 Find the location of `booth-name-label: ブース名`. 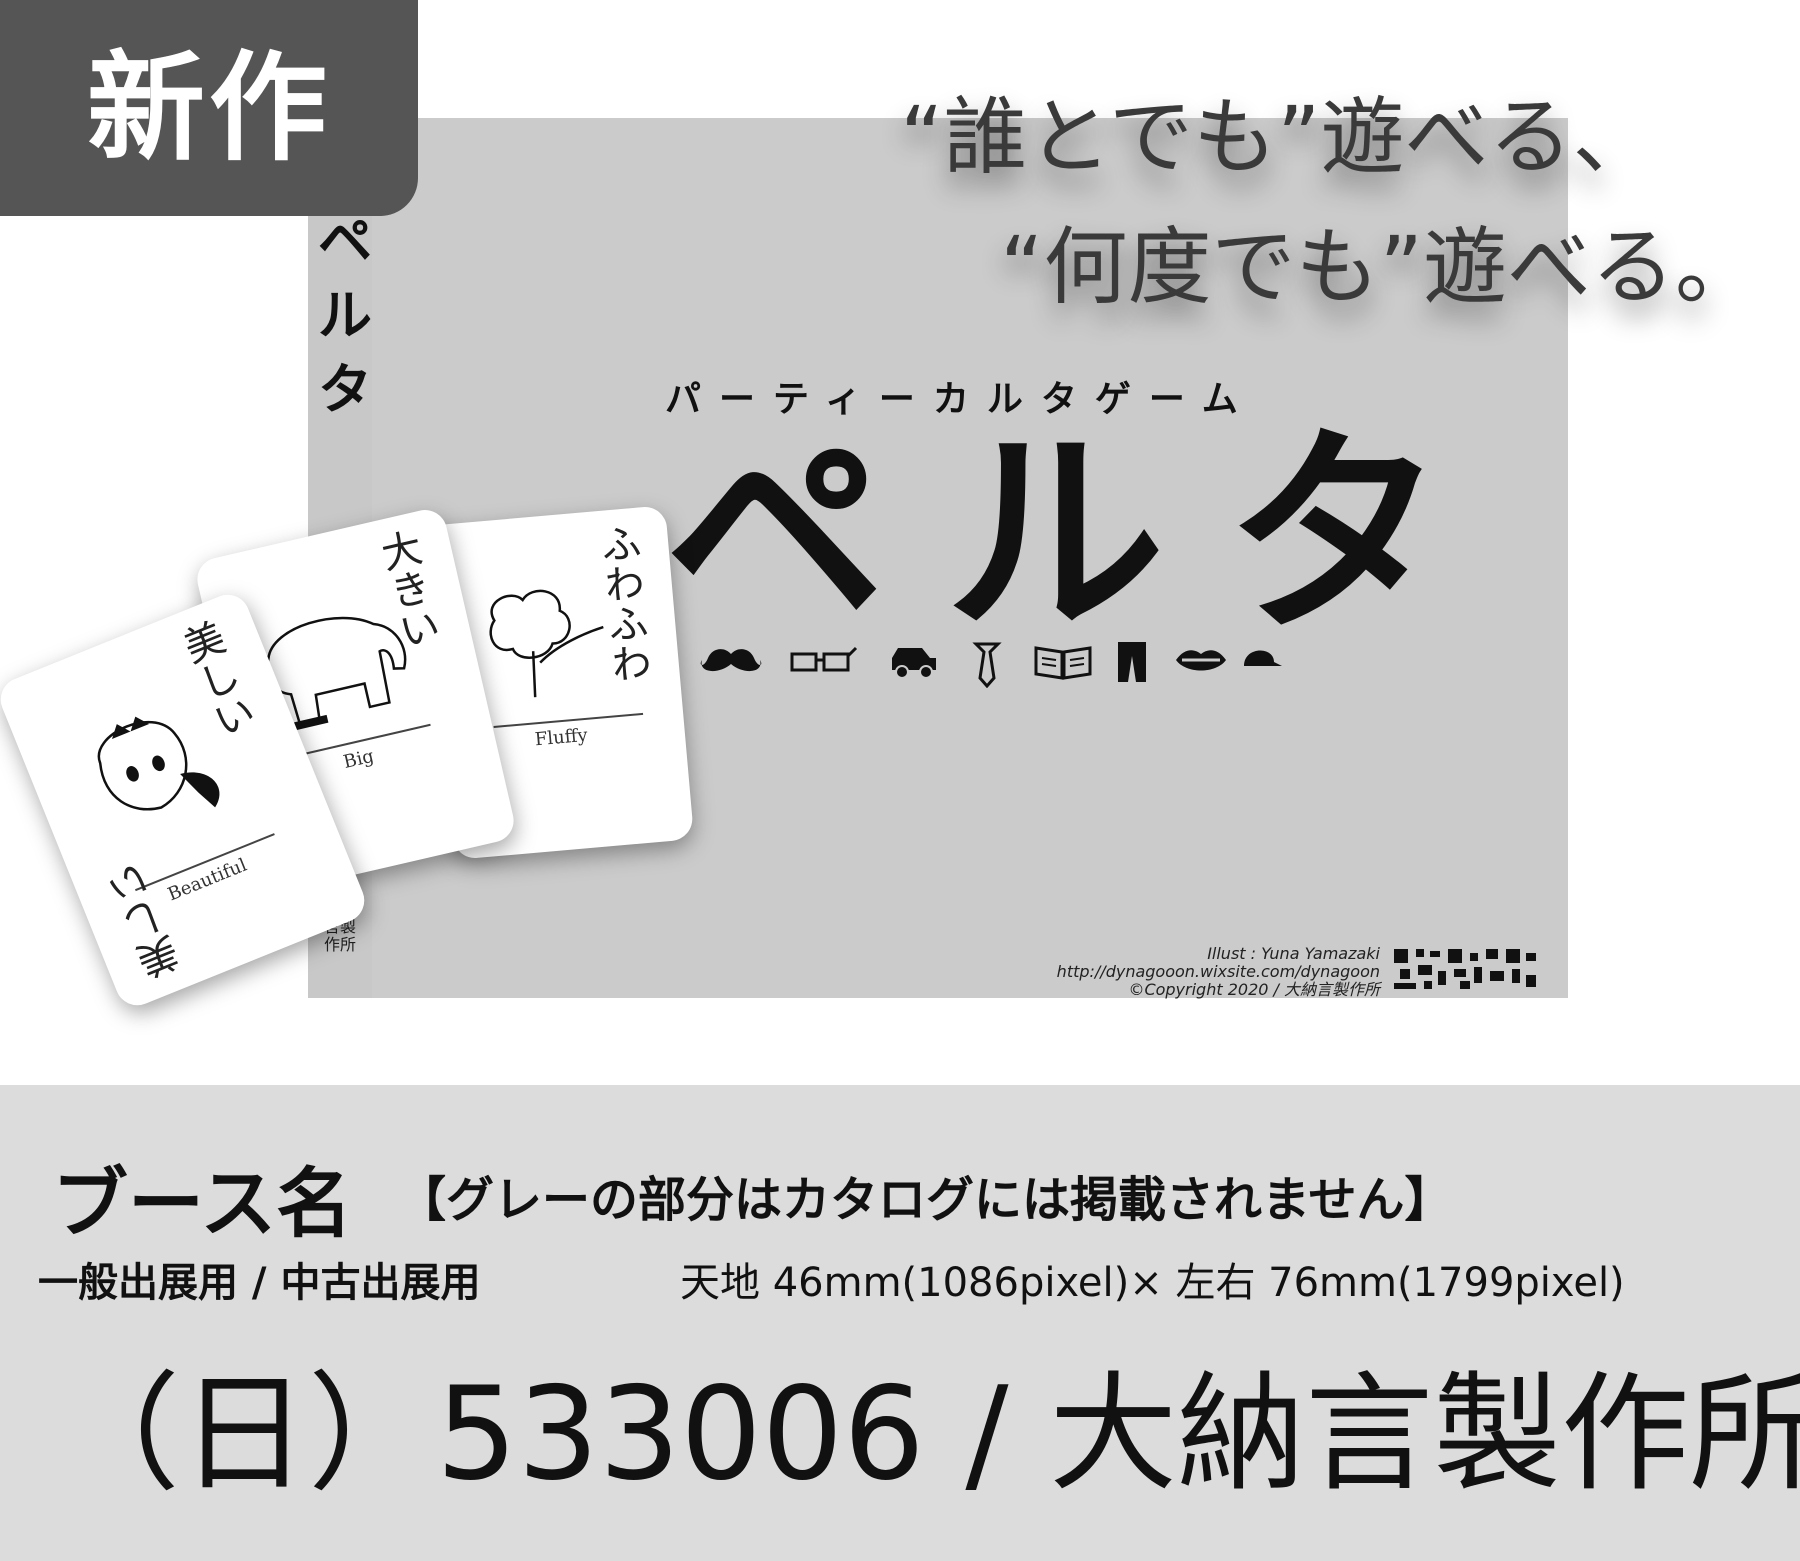

booth-name-label: ブース名 is located at coordinates (202, 1203).